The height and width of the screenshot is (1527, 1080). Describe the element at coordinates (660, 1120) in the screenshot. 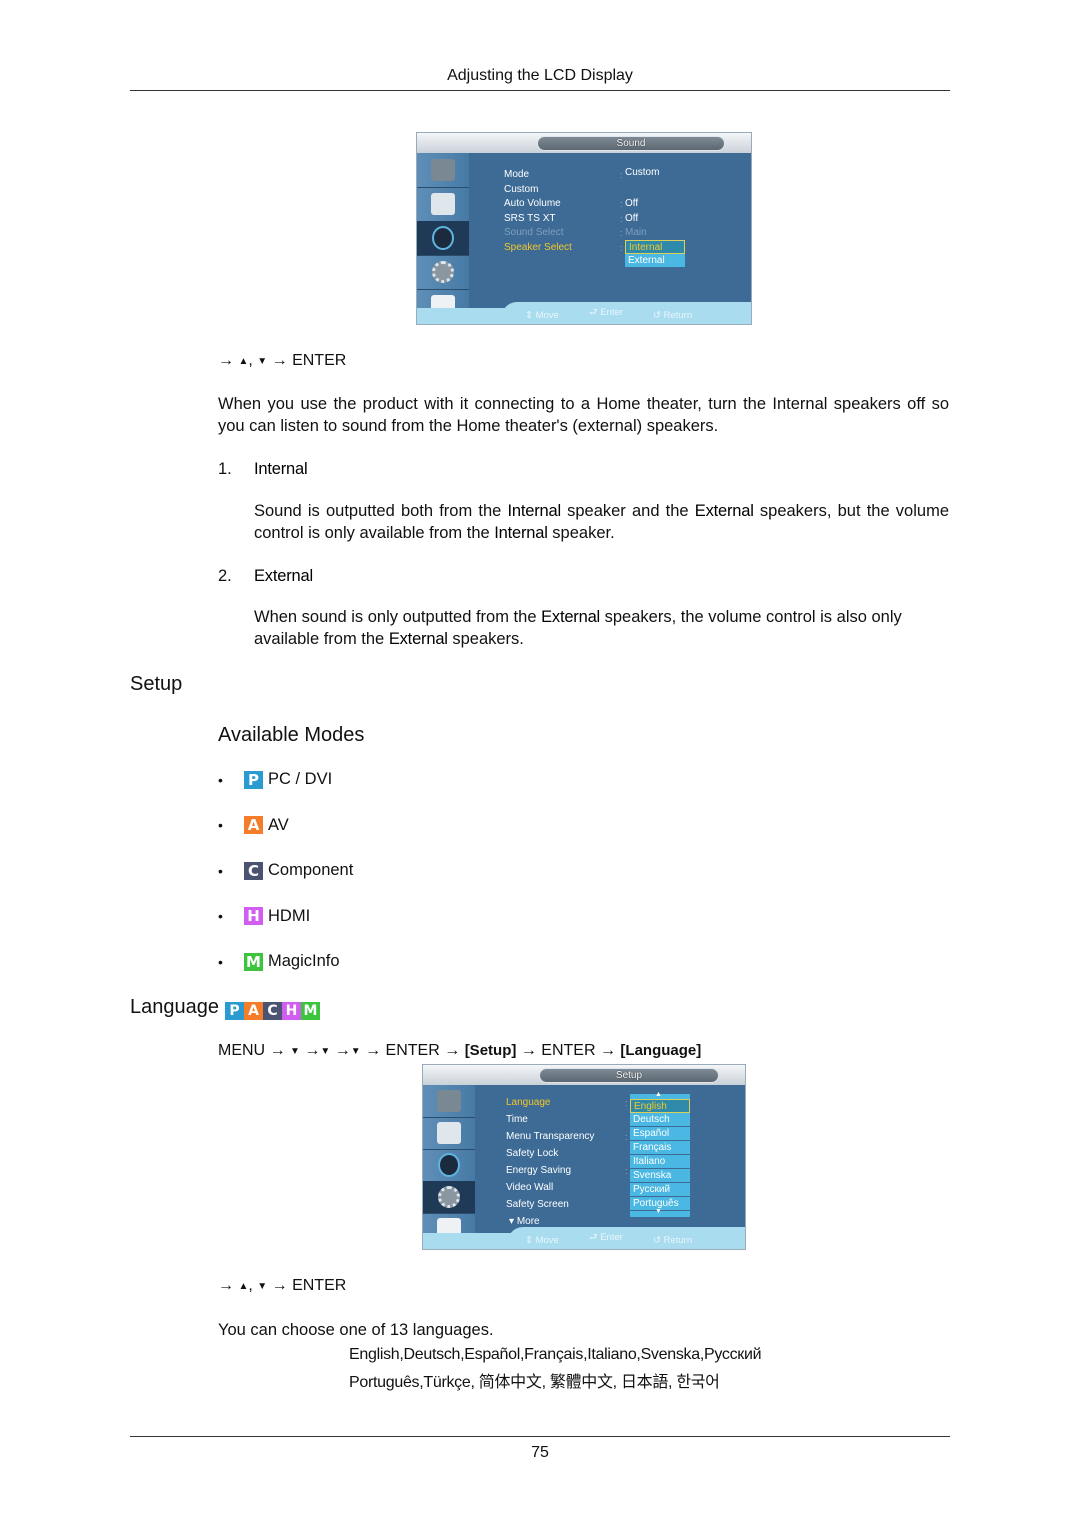

I see `osd-option: Deutsch` at that location.